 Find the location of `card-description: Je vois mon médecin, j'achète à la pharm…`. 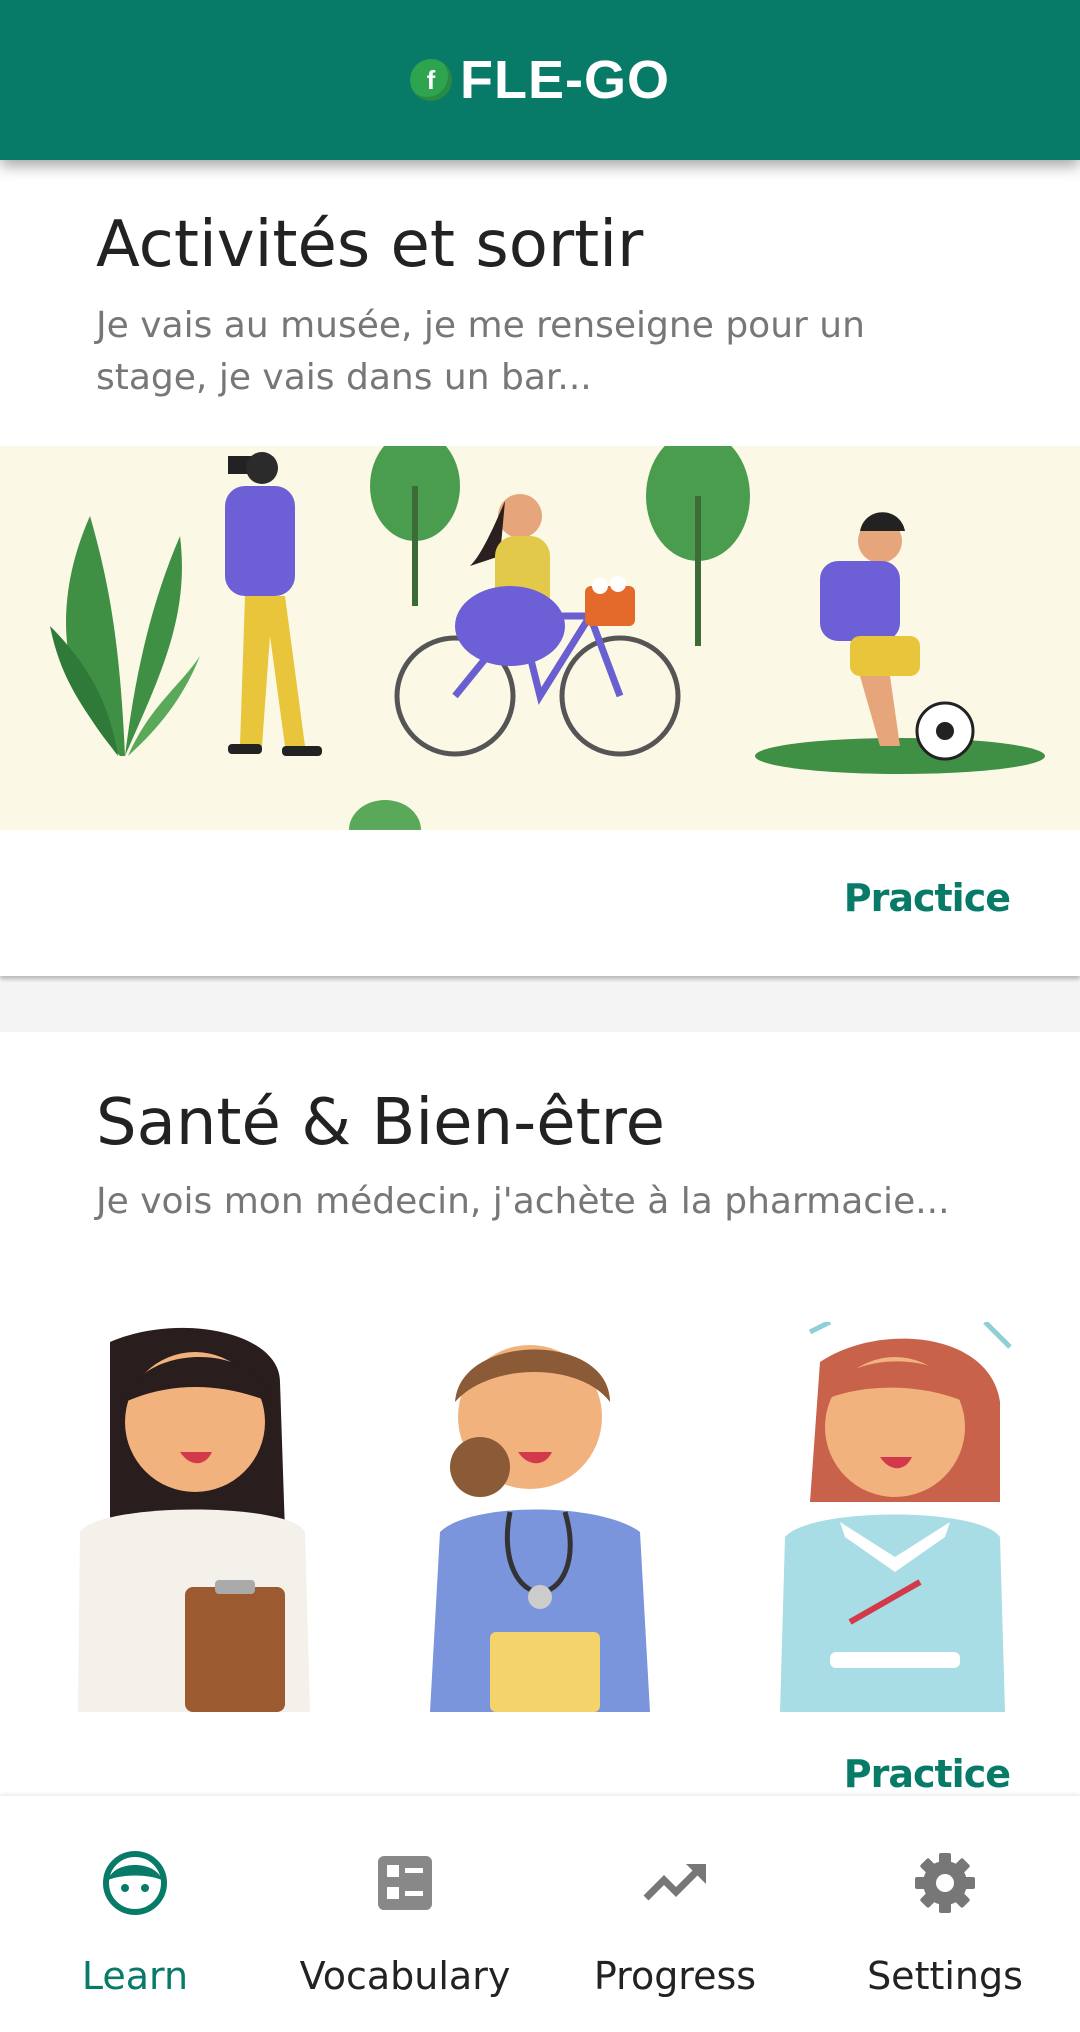

card-description: Je vois mon médecin, j'achète à la pharm… is located at coordinates (523, 1201).